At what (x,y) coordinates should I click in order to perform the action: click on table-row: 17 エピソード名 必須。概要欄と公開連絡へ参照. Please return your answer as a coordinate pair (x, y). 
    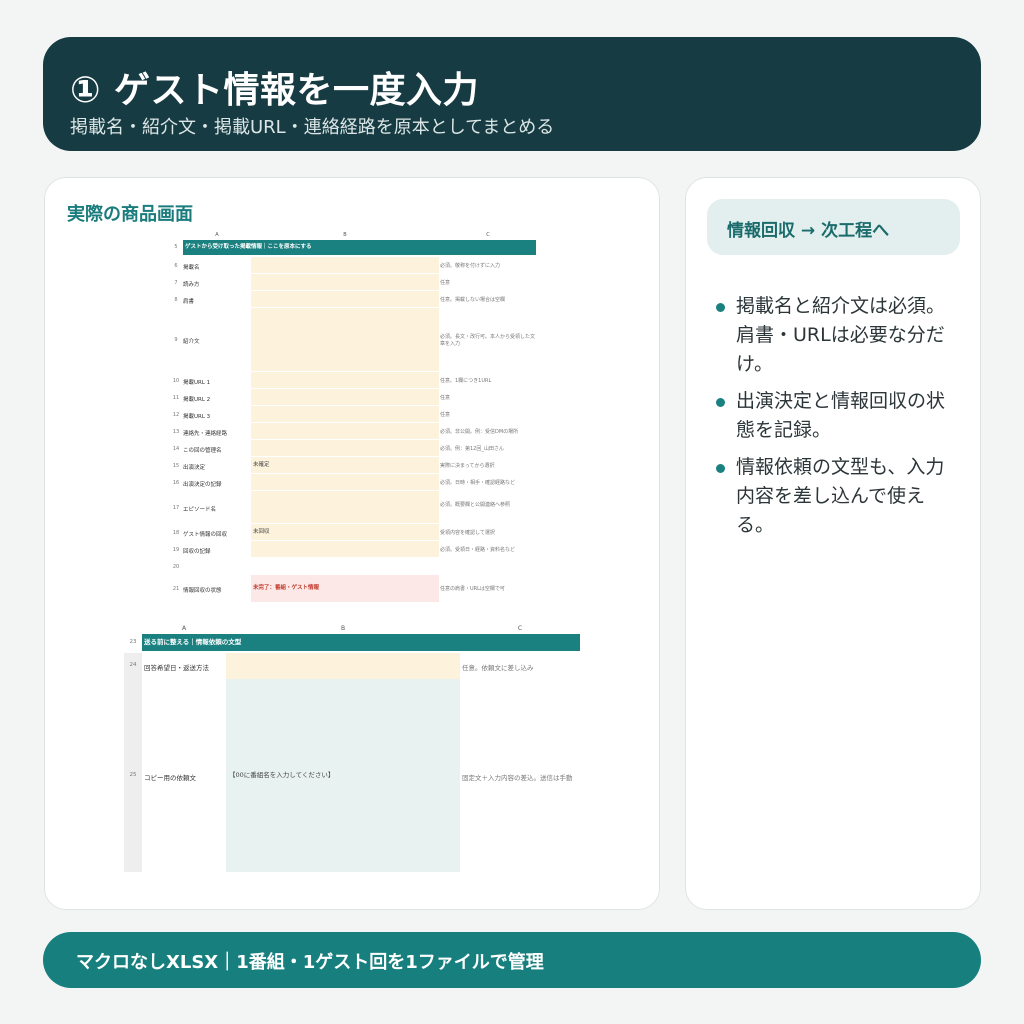
    Looking at the image, I should click on (352, 507).